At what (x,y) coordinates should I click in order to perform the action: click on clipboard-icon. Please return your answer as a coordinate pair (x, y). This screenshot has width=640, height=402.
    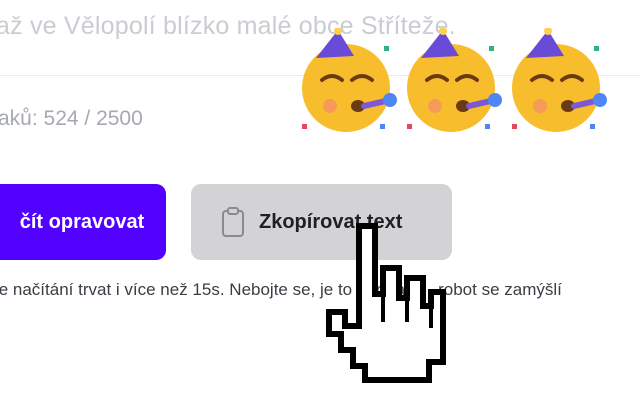
    Looking at the image, I should click on (233, 222).